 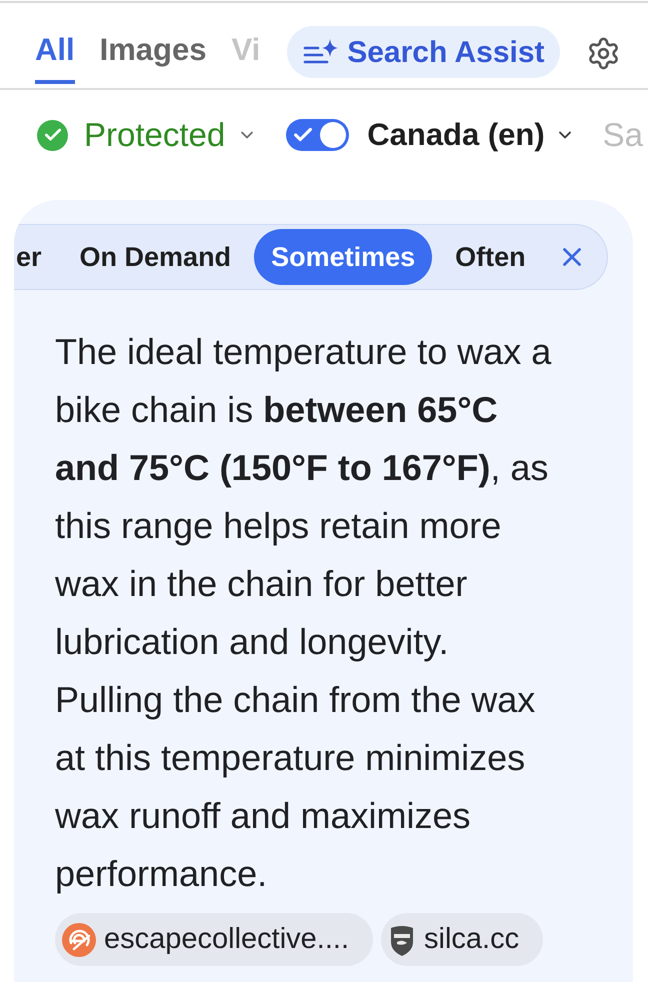 What do you see at coordinates (490, 257) in the screenshot?
I see `frequency-option: Often` at bounding box center [490, 257].